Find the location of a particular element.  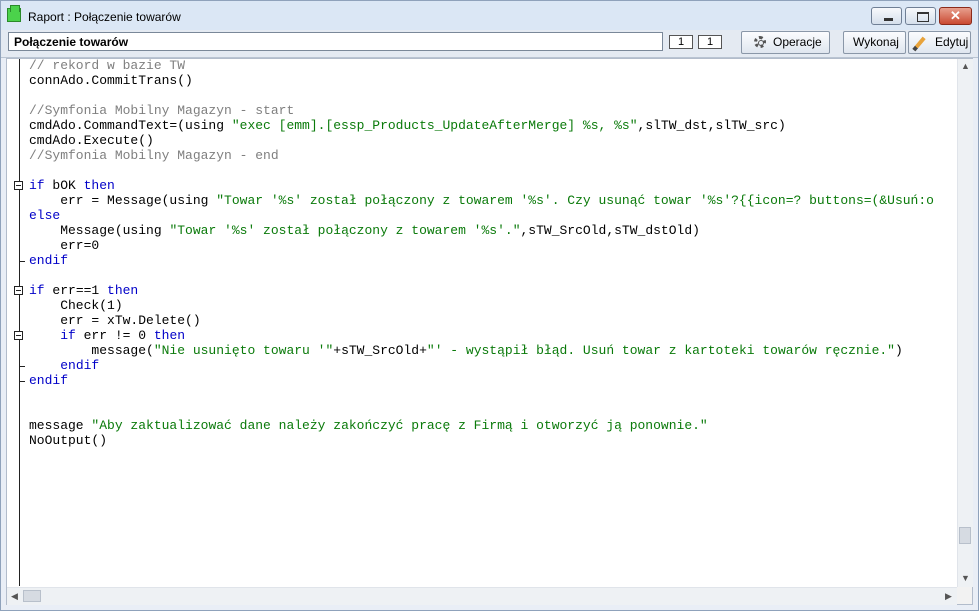

scroll-right-icon: ▶ is located at coordinates (948, 596).